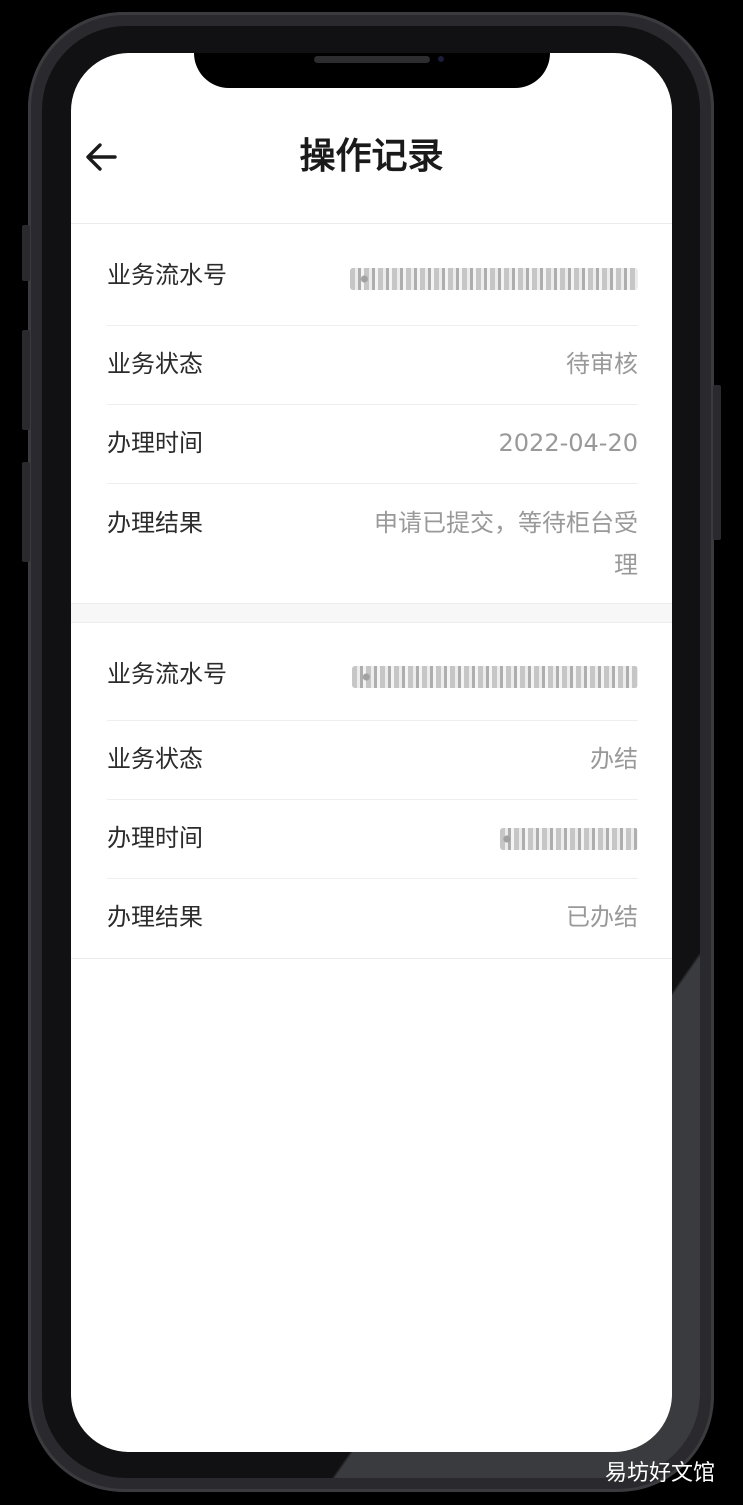 Image resolution: width=743 pixels, height=1505 pixels. Describe the element at coordinates (602, 917) in the screenshot. I see `field-value: 已办结` at that location.